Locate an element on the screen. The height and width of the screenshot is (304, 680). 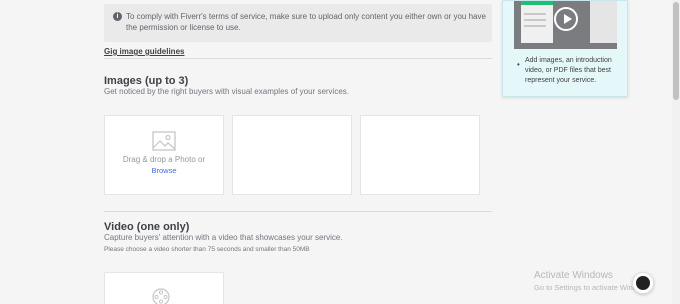
accessibility-button is located at coordinates (643, 283).